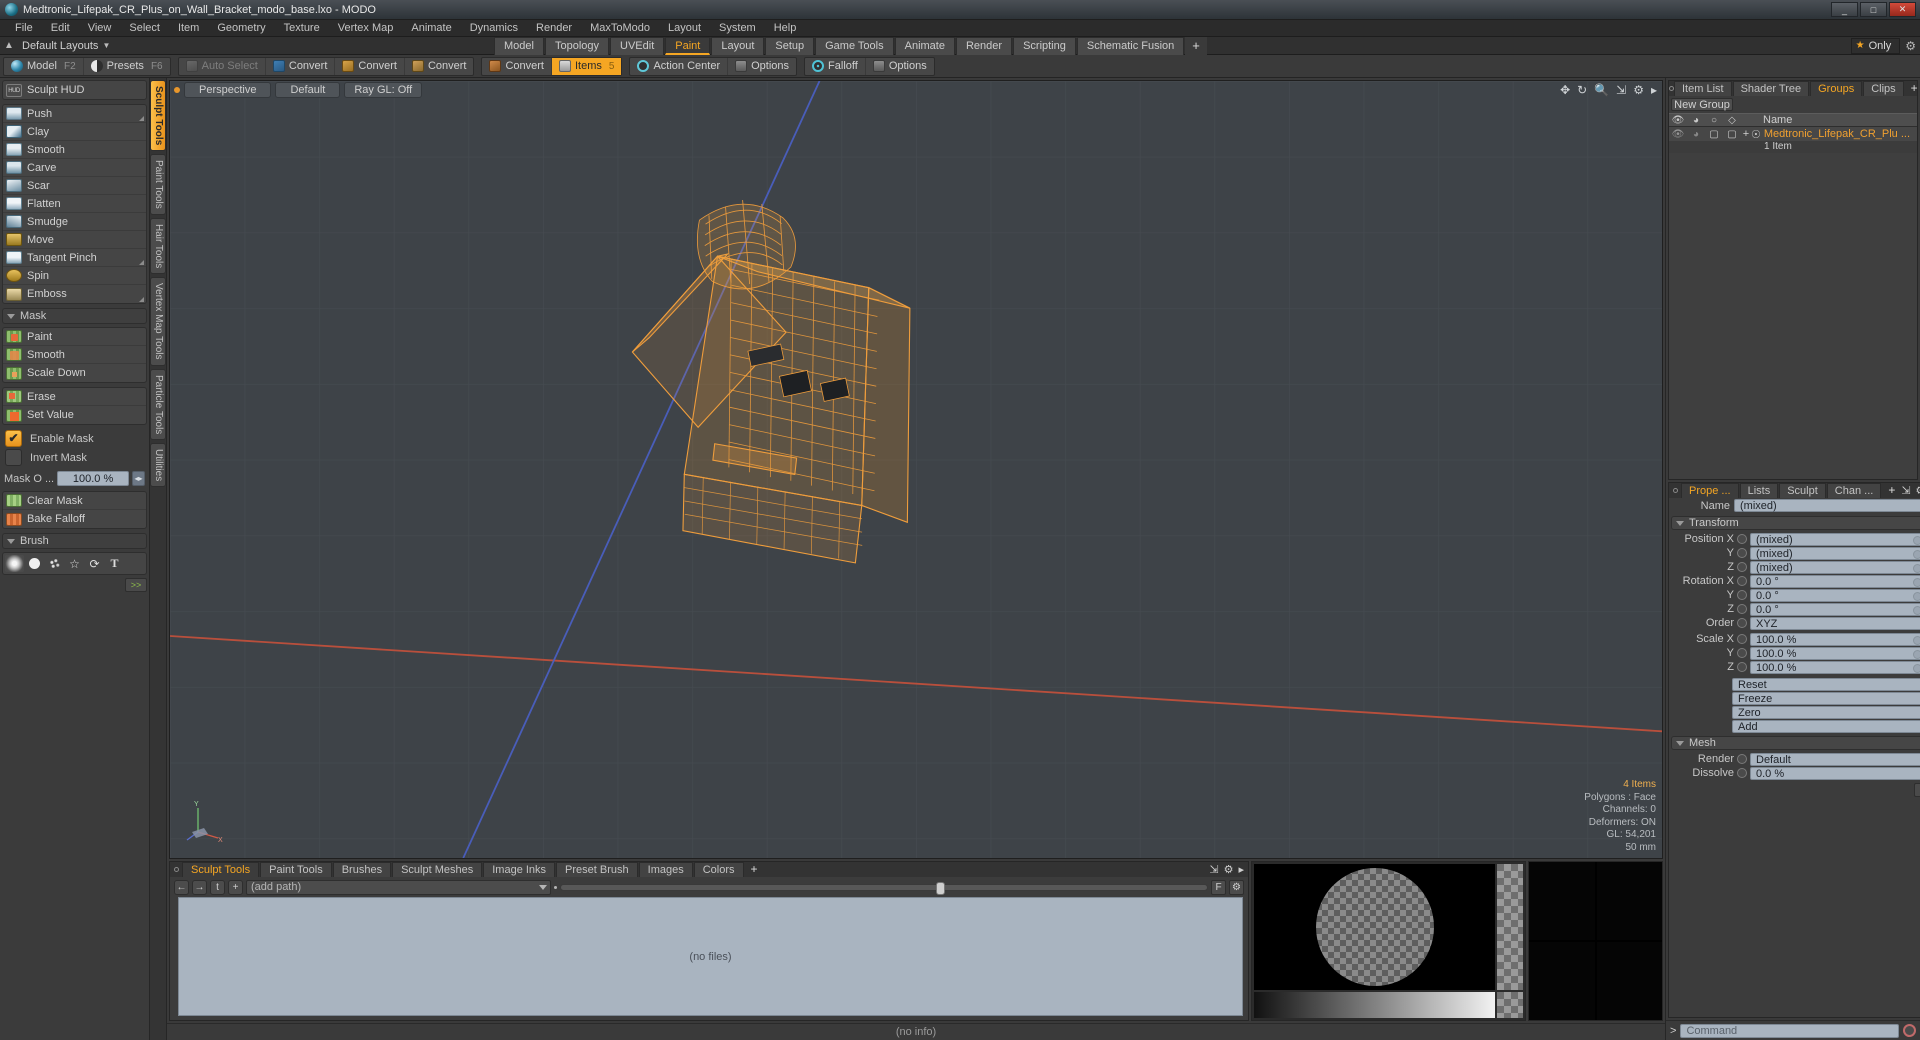 This screenshot has height=1040, width=1920. Describe the element at coordinates (1388, 941) in the screenshot. I see `image-ink-preview-panel` at that location.